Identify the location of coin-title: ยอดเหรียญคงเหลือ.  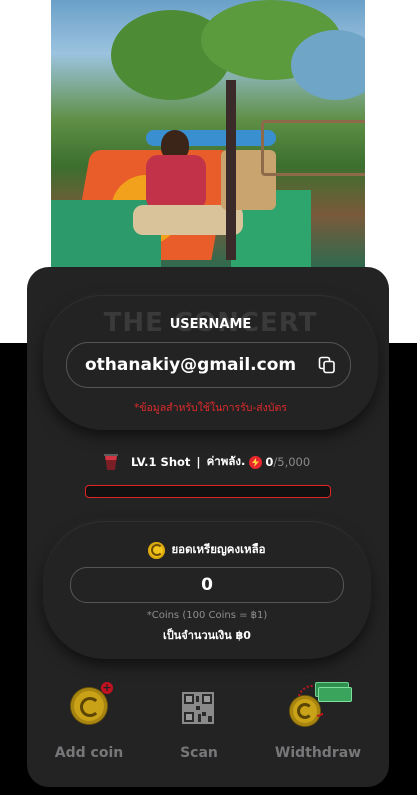
(218, 549).